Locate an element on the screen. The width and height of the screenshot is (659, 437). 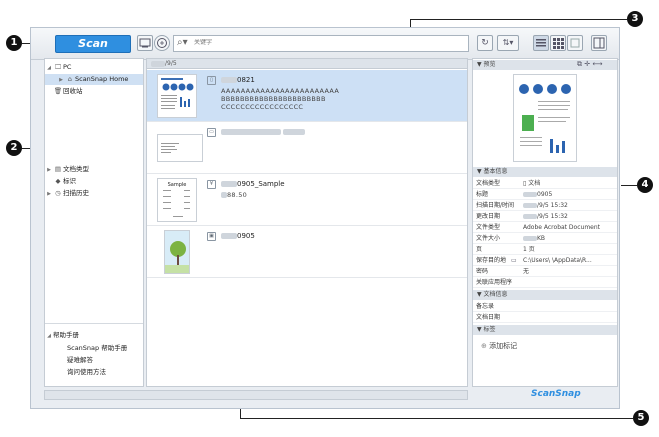
card-thumbnail is located at coordinates (180, 148).